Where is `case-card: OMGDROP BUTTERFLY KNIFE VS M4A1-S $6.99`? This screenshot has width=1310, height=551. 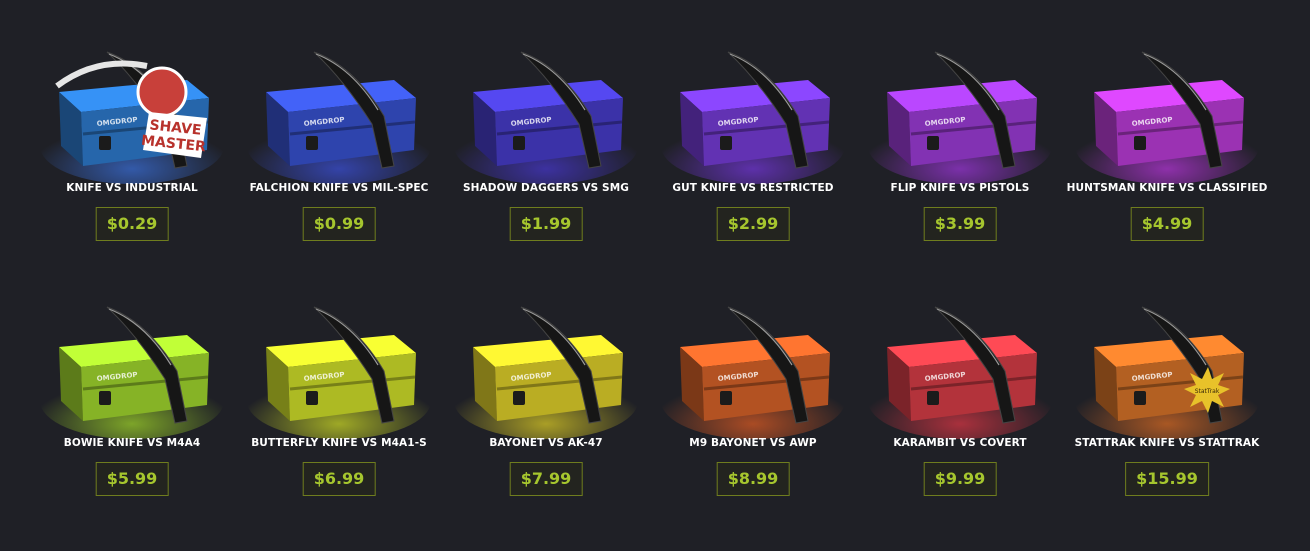
case-card: OMGDROP BUTTERFLY KNIFE VS M4A1-S $6.99 is located at coordinates (339, 426).